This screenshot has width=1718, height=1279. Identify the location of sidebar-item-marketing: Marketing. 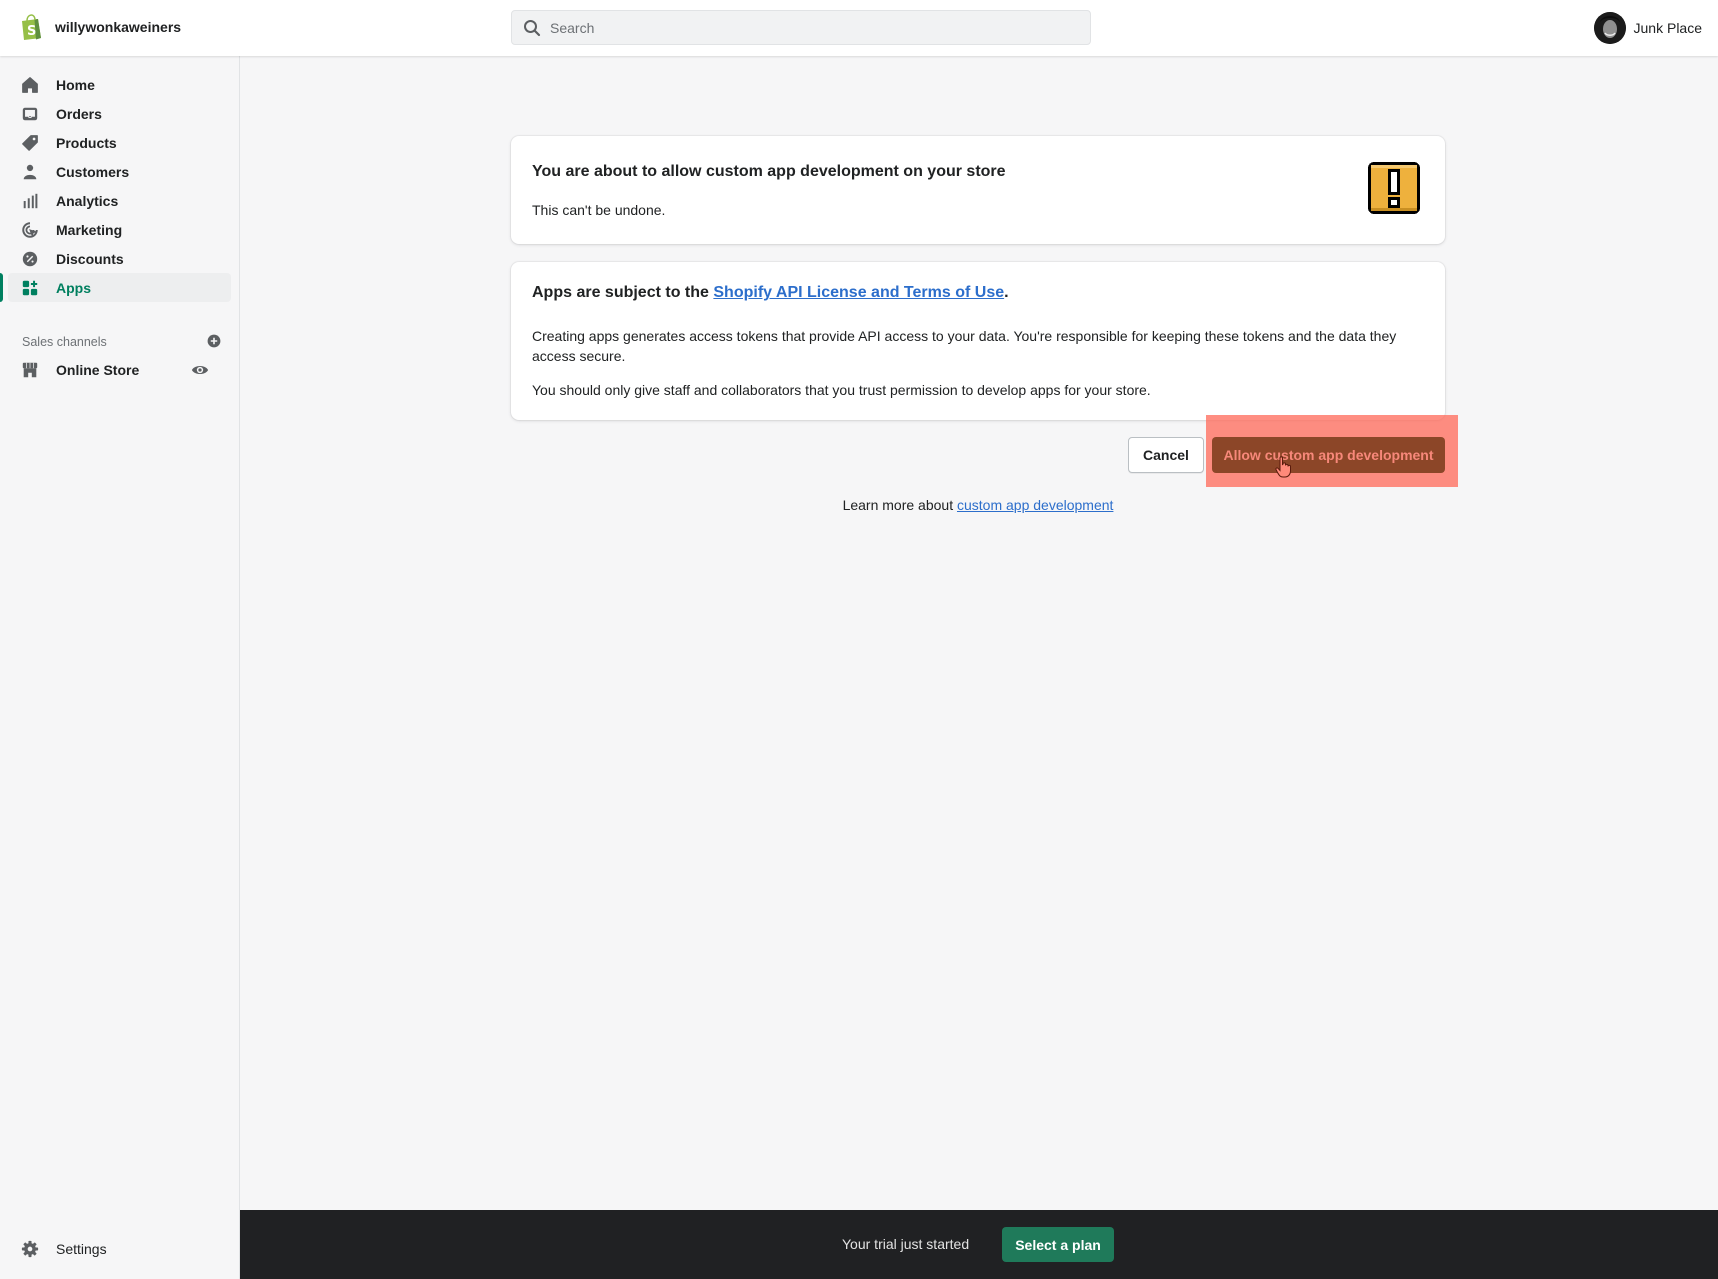
(119, 229).